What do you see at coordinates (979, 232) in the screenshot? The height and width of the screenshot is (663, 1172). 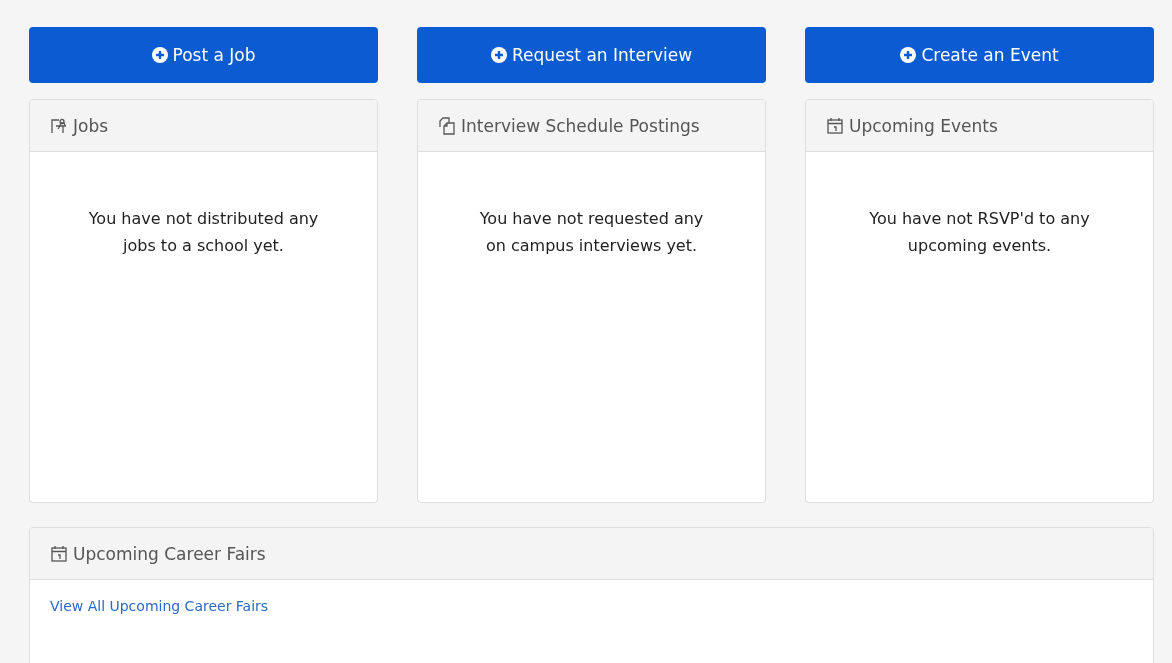 I see `empty-message: You have not RSVP'd to any upcoming events.` at bounding box center [979, 232].